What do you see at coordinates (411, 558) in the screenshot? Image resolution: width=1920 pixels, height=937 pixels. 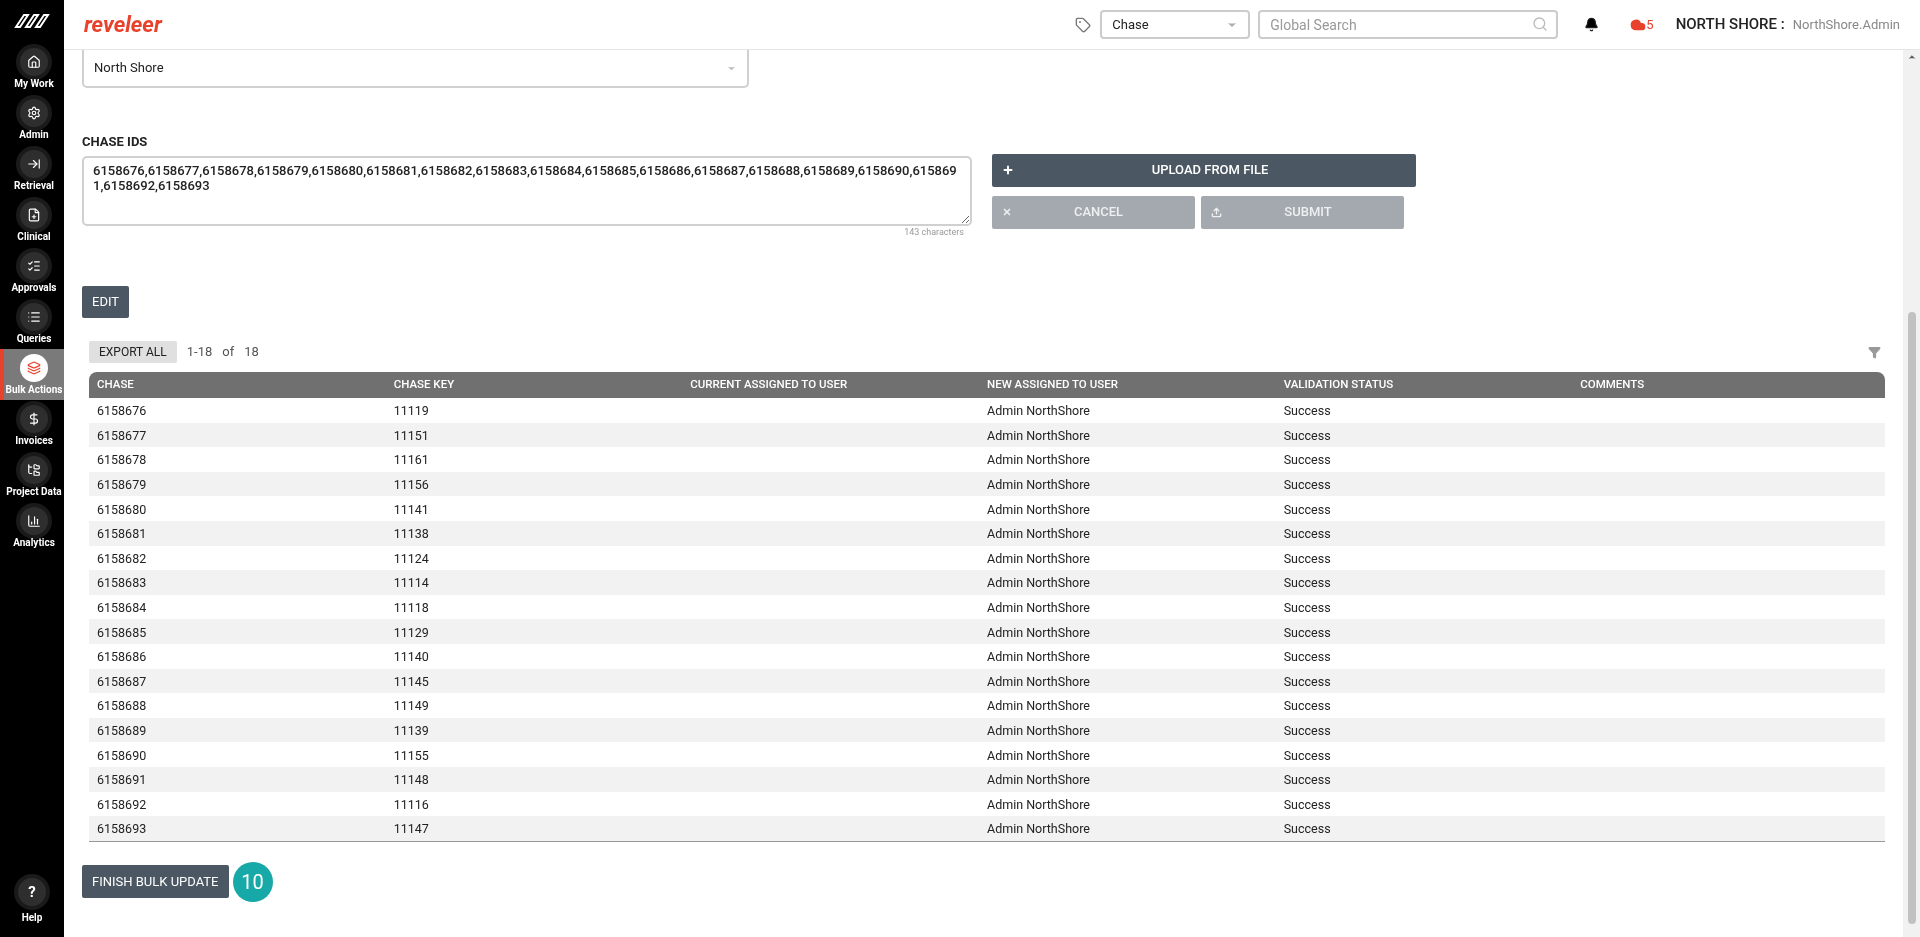 I see `table-cell: 11124` at bounding box center [411, 558].